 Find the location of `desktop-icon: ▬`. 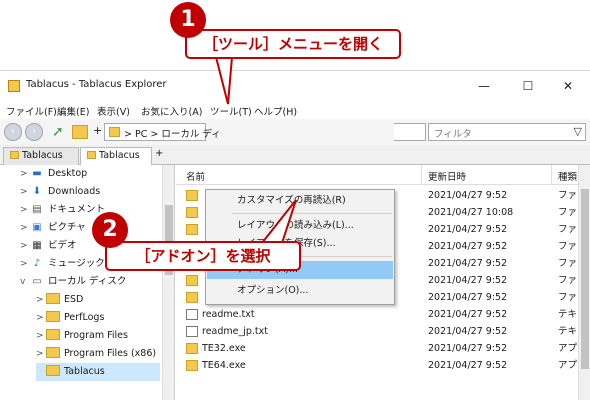

desktop-icon: ▬ is located at coordinates (37, 173).